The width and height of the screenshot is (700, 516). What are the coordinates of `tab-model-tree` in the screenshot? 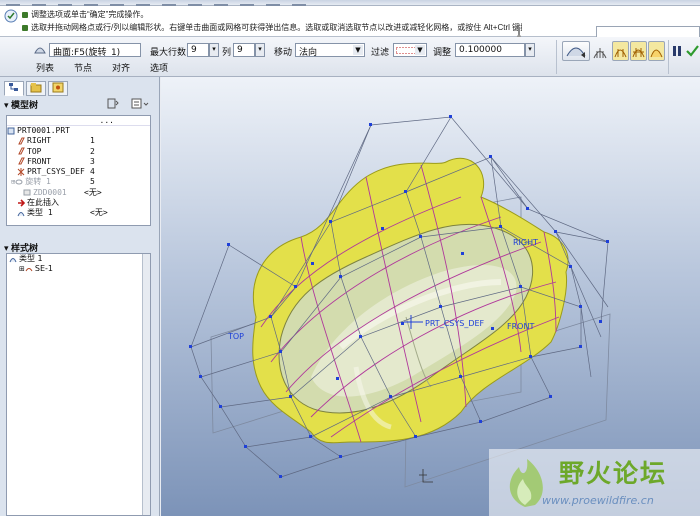 It's located at (14, 88).